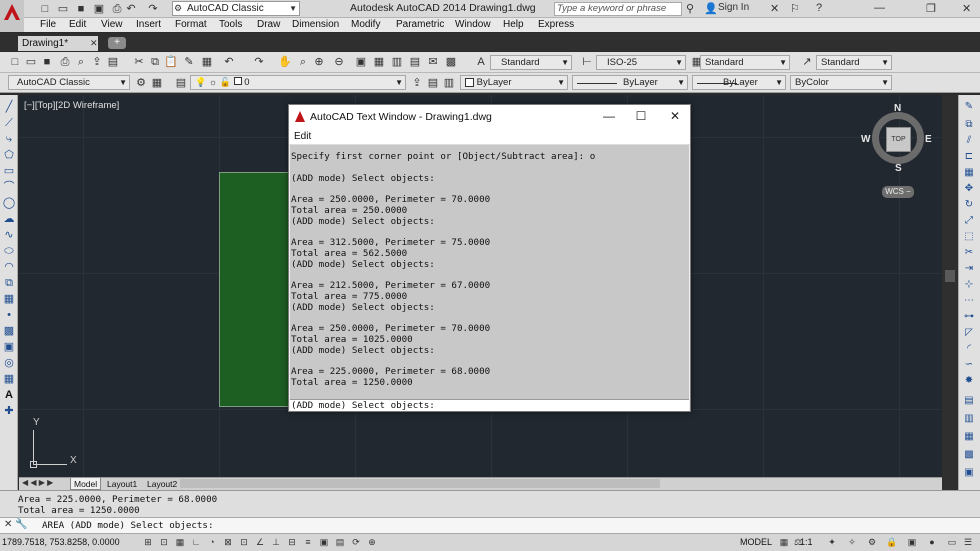 This screenshot has width=980, height=551. I want to click on table-style-dropdown: Standard ▼, so click(745, 62).